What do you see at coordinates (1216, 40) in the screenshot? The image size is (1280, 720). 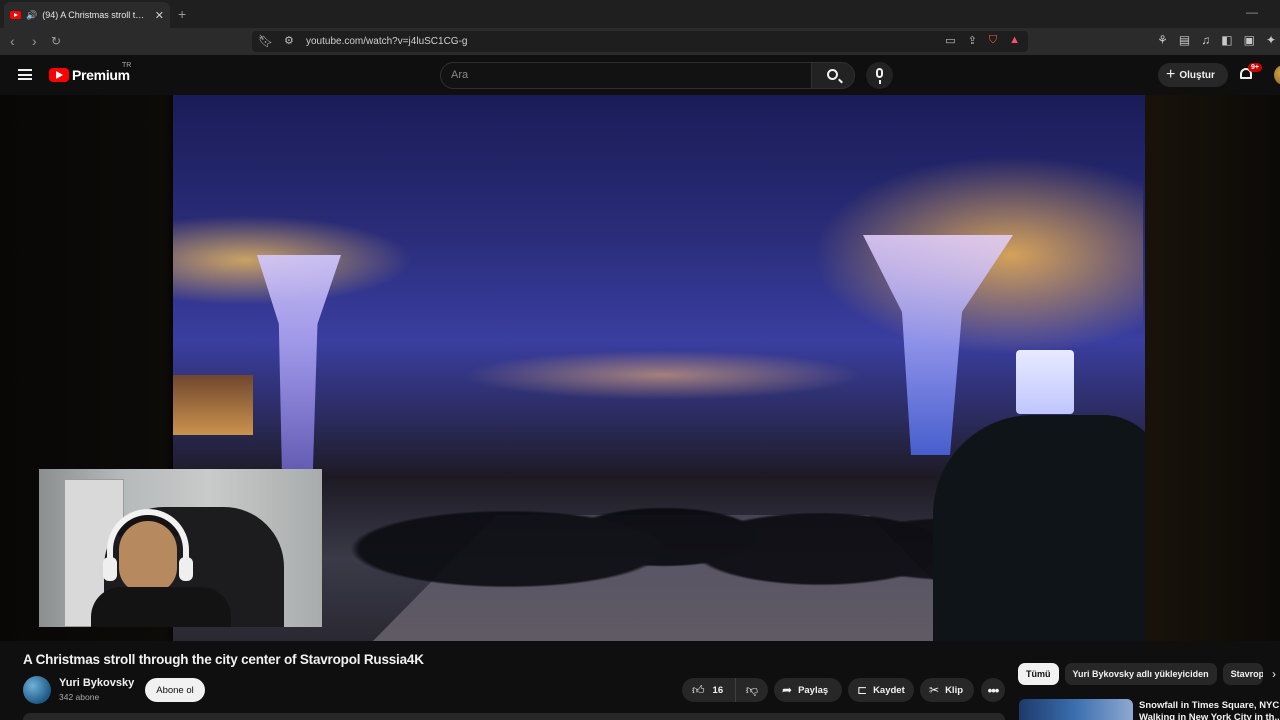 I see `extensions-area: ⚘ ▤ ♫ ◧ ▣ ✦` at bounding box center [1216, 40].